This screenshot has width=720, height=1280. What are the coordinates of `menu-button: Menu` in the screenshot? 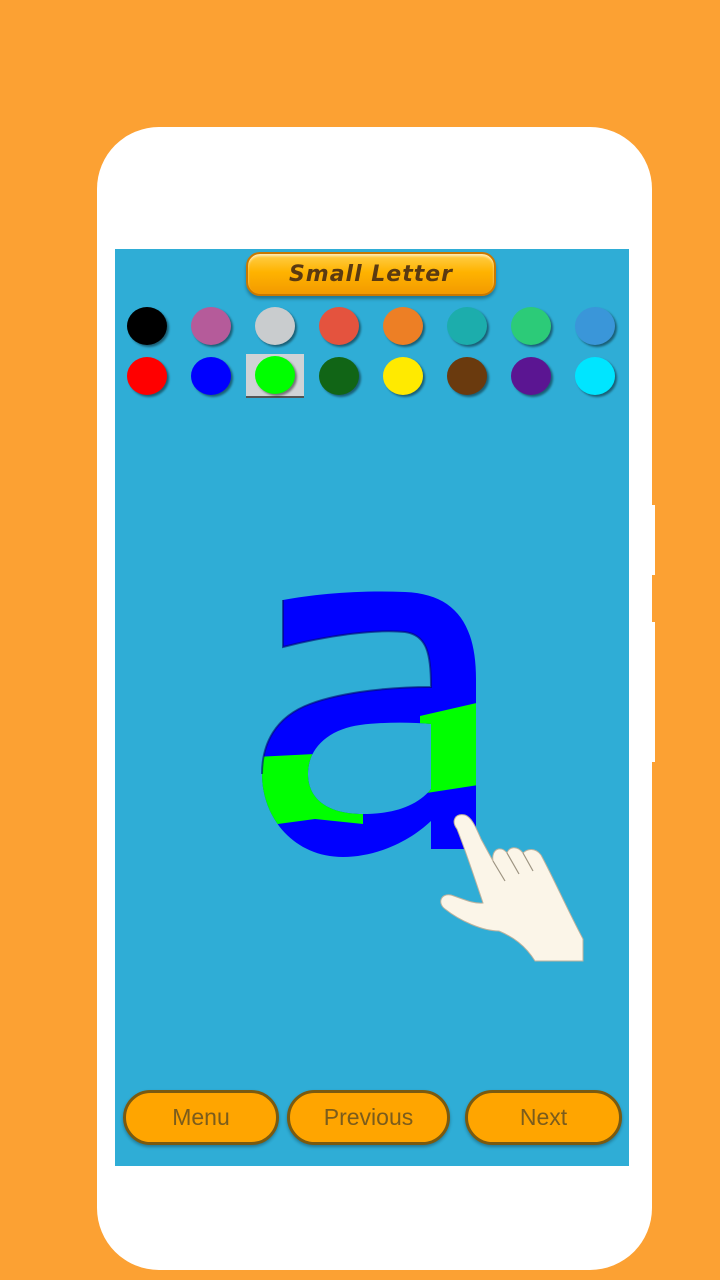 It's located at (201, 1117).